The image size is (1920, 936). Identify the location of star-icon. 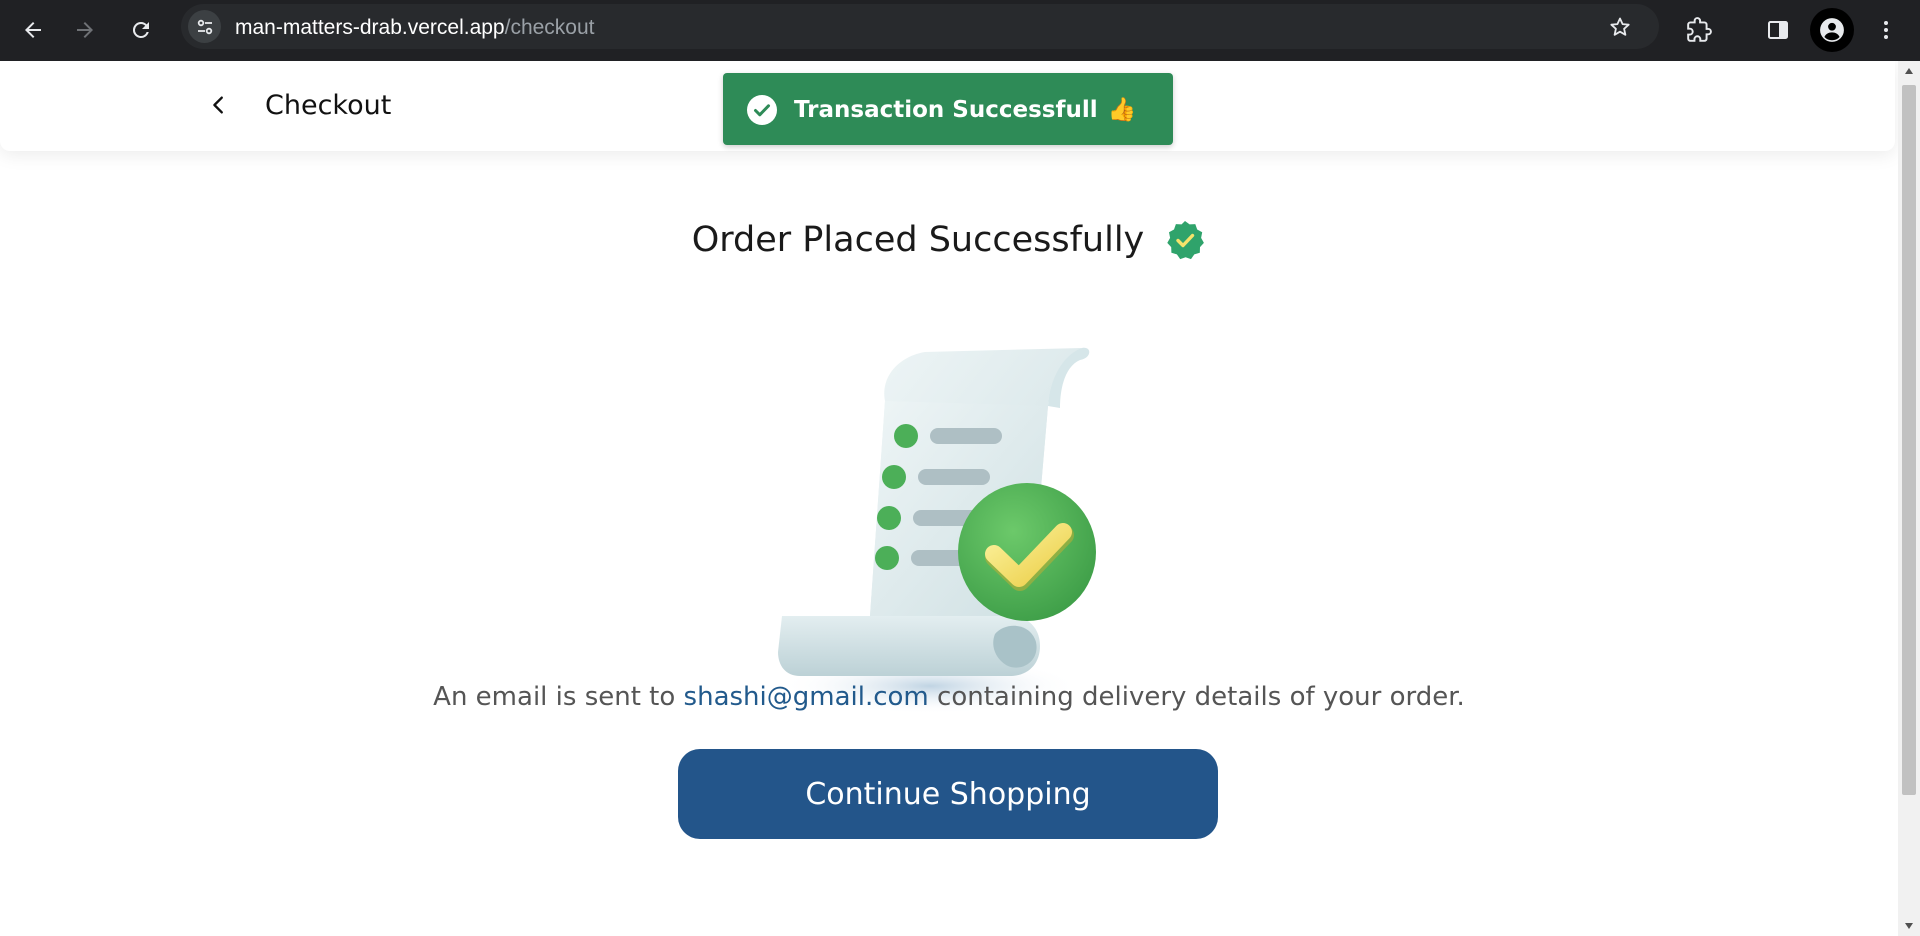
(1620, 26).